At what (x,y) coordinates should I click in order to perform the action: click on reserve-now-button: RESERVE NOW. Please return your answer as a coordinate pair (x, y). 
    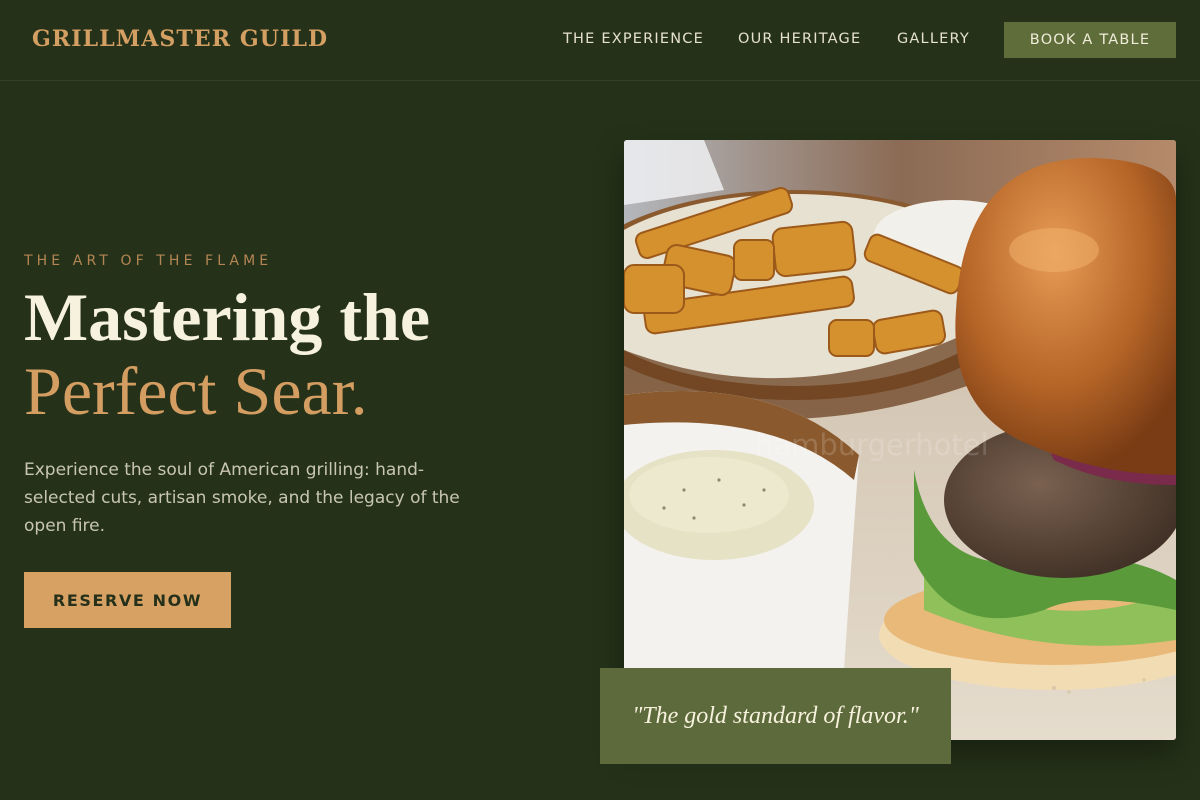
    Looking at the image, I should click on (127, 600).